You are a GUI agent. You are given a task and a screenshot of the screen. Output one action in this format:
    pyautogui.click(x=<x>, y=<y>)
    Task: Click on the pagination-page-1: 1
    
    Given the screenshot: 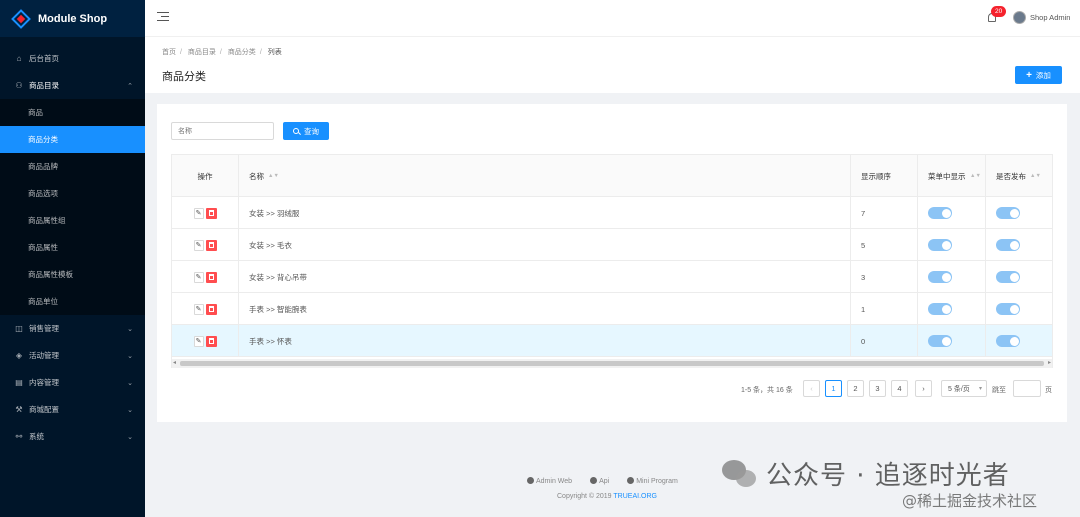 What is the action you would take?
    pyautogui.click(x=833, y=388)
    